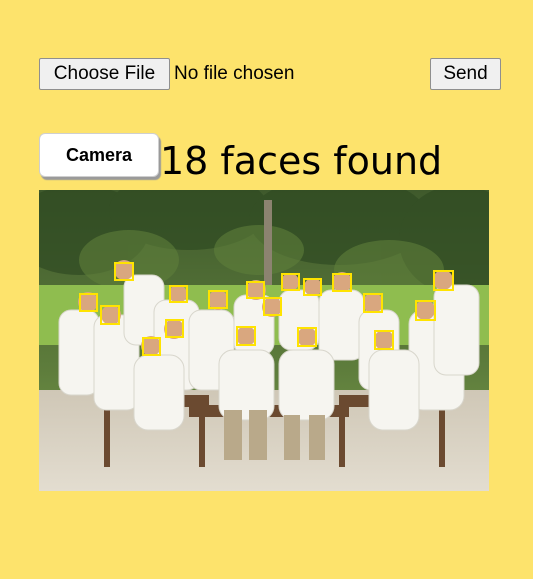 This screenshot has height=579, width=533. Describe the element at coordinates (99, 155) in the screenshot. I see `camera-button: Camera` at that location.